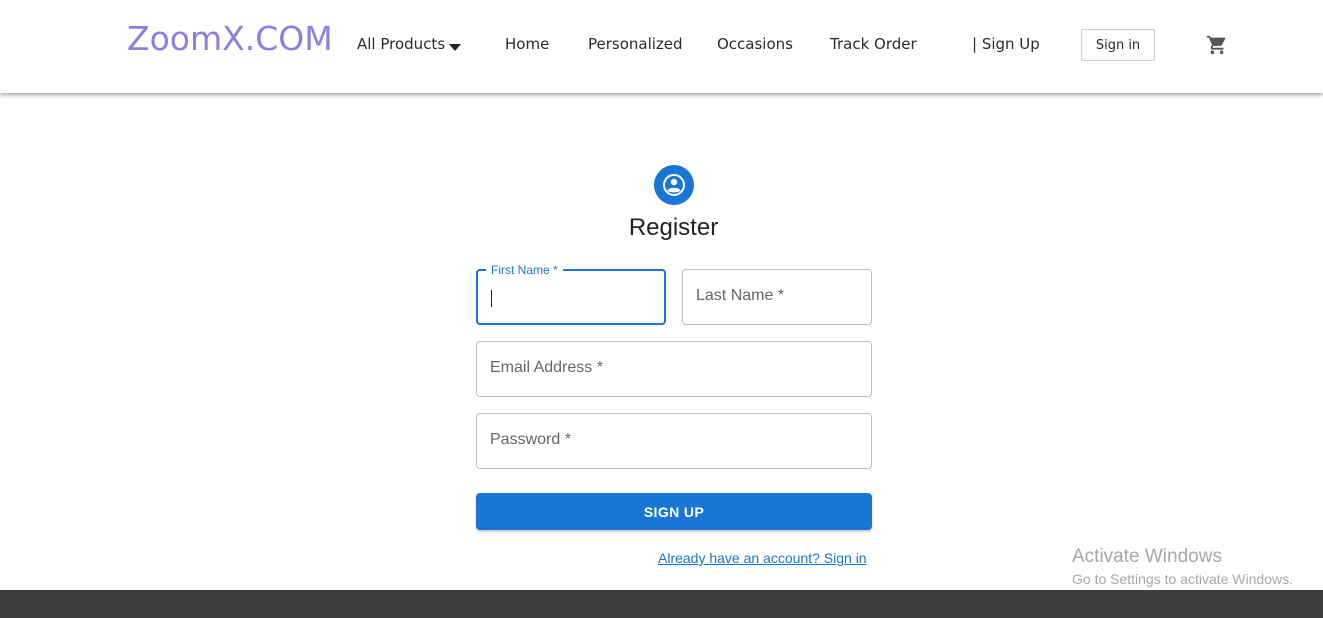 This screenshot has width=1323, height=618. What do you see at coordinates (674, 185) in the screenshot?
I see `account-circle-icon` at bounding box center [674, 185].